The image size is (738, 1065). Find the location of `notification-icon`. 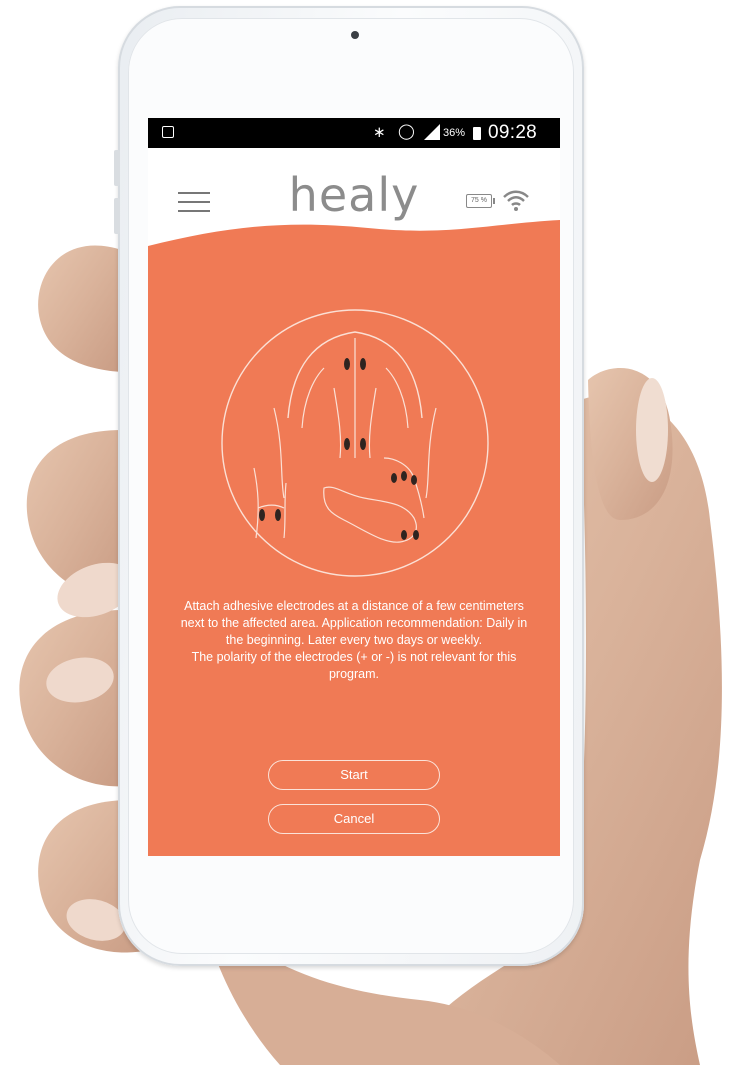

notification-icon is located at coordinates (168, 132).